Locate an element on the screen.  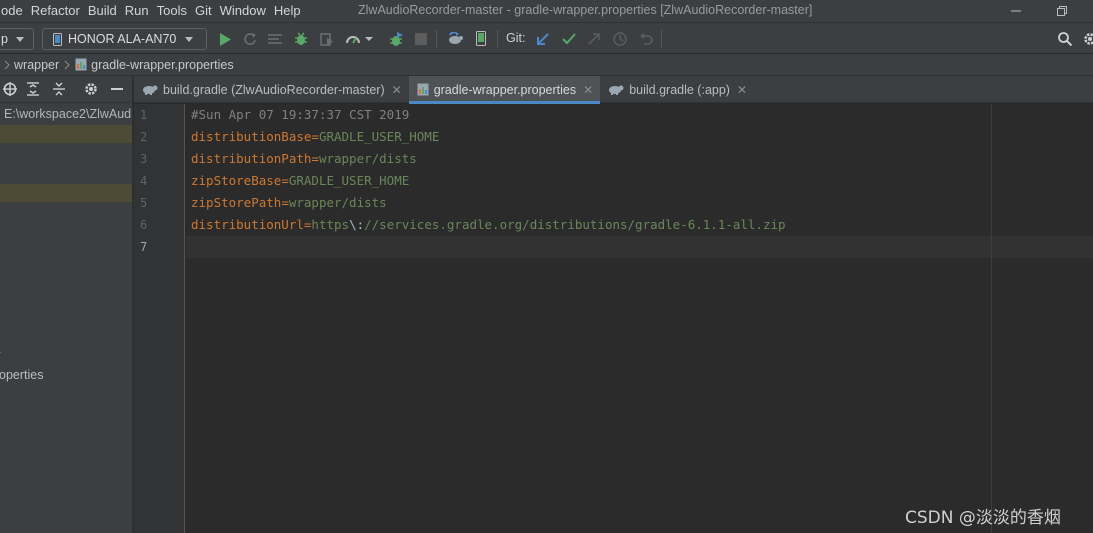
git-commit-button is located at coordinates (569, 39).